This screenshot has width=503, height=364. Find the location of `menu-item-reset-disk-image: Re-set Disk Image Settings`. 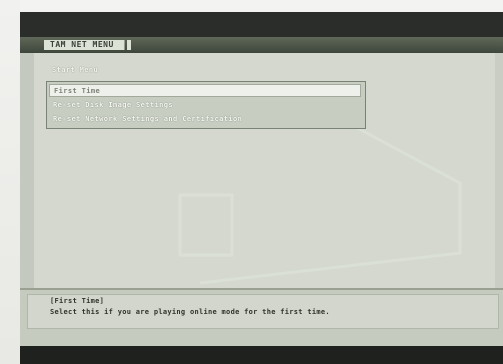

menu-item-reset-disk-image: Re-set Disk Image Settings is located at coordinates (205, 105).